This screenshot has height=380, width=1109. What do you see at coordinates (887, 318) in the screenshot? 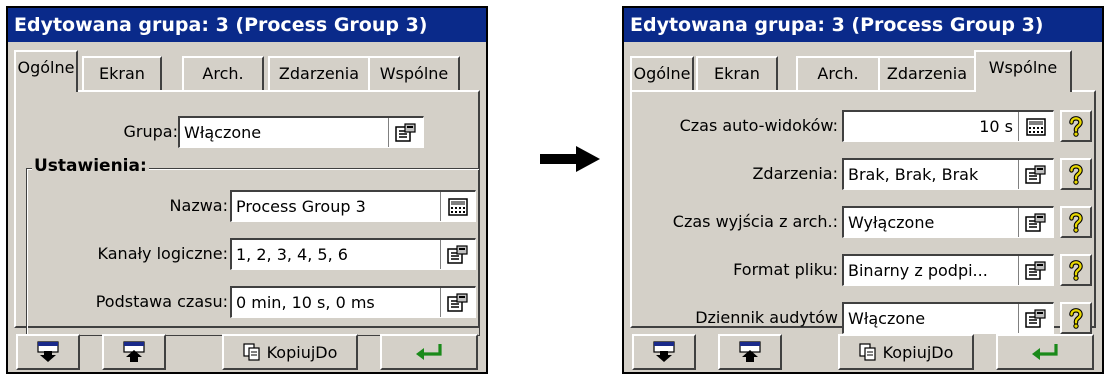
I see `dziennik-audytow-value: Włączone` at bounding box center [887, 318].